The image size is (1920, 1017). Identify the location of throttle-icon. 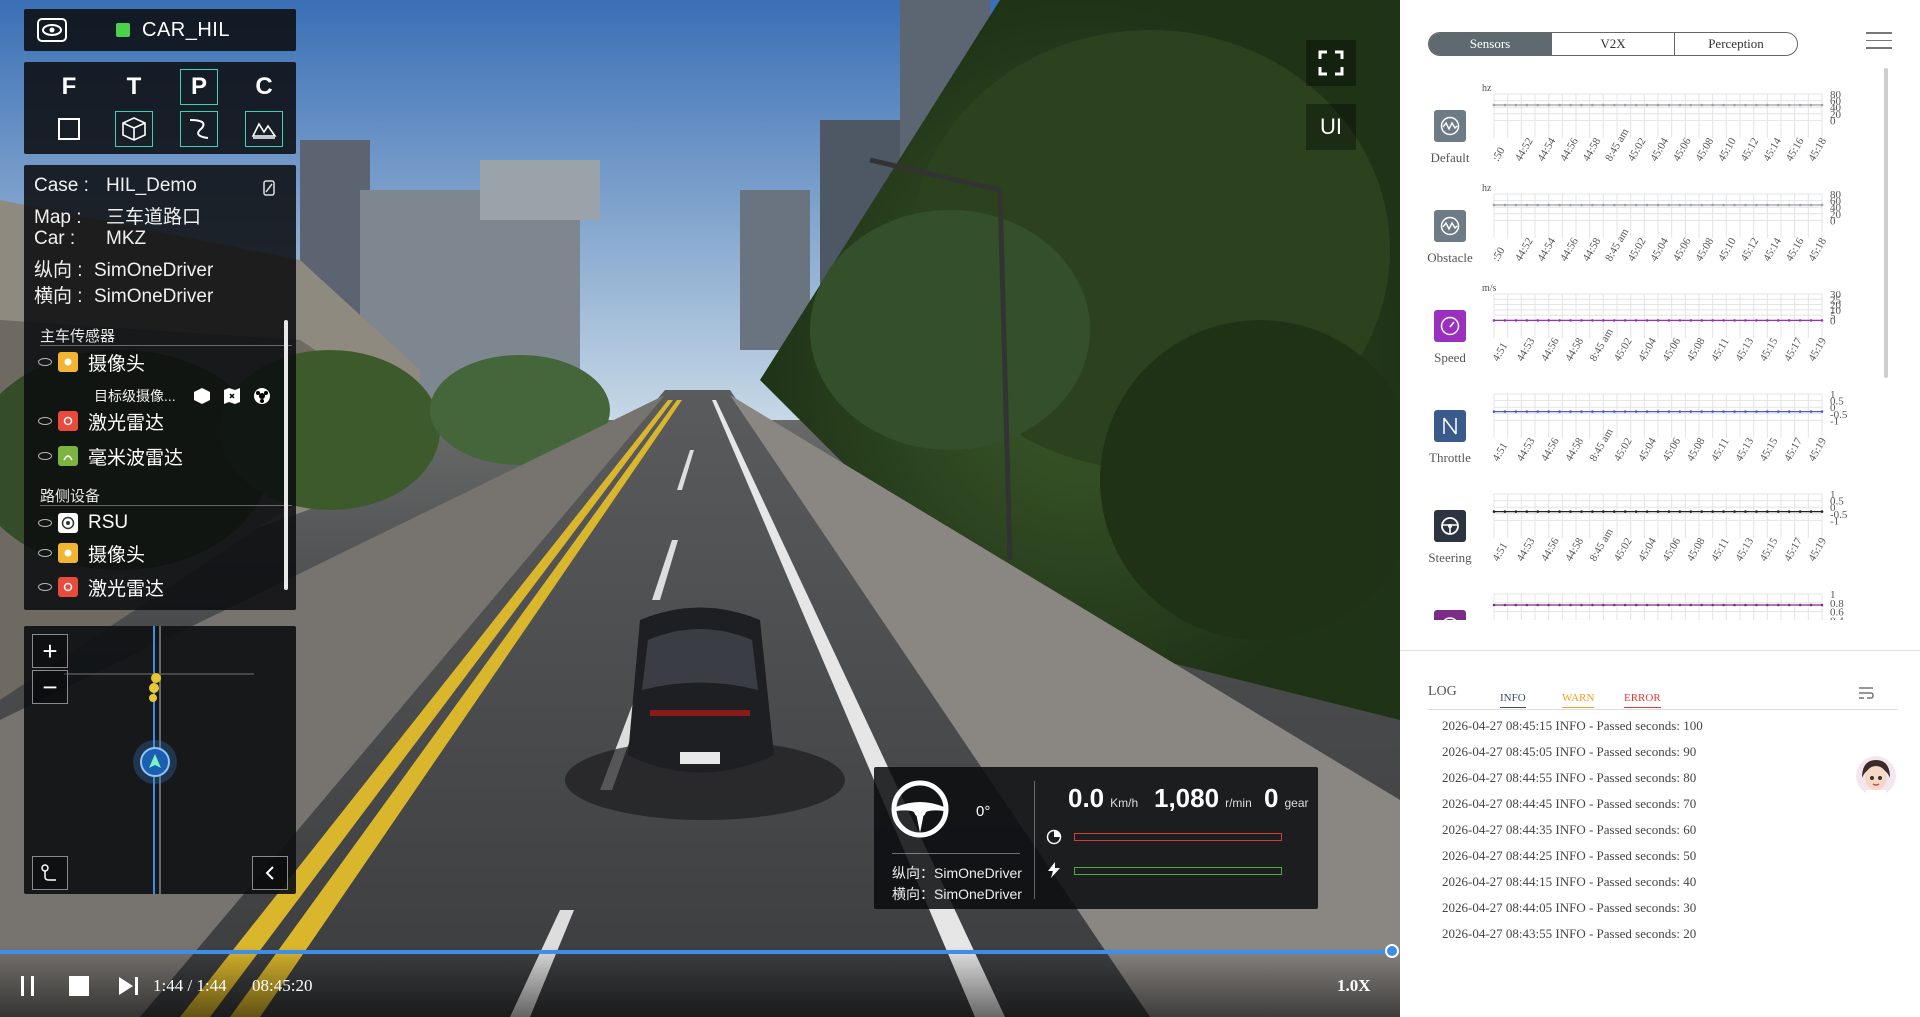
(1450, 426).